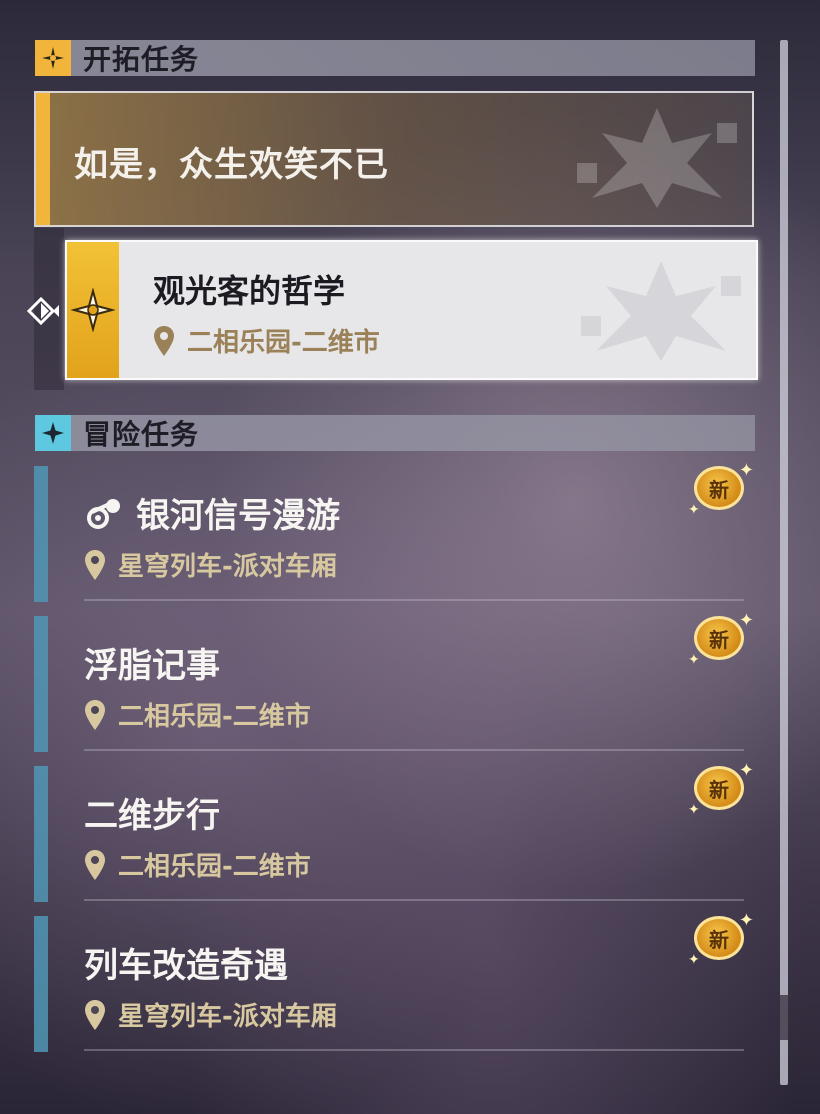 Image resolution: width=820 pixels, height=1114 pixels. I want to click on active-quest-location-text: 二相乐园-二维市, so click(283, 343).